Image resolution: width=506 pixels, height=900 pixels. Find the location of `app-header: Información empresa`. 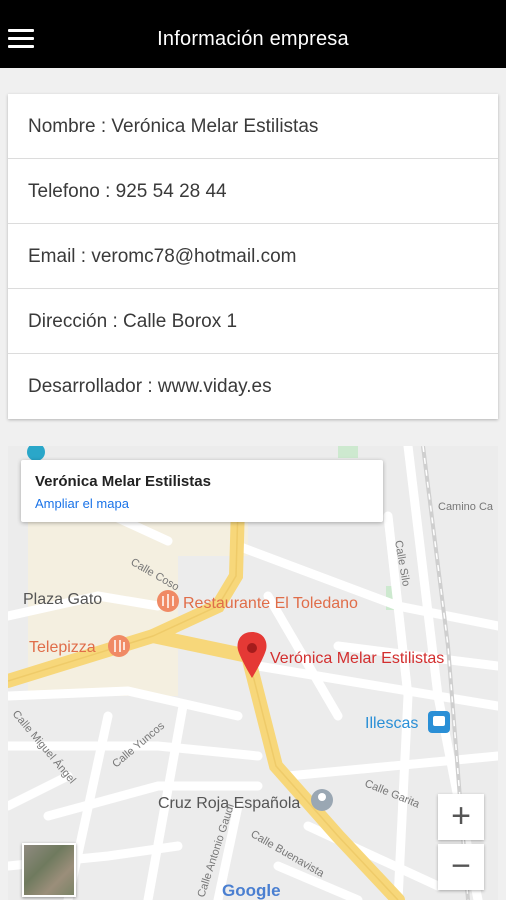

app-header: Información empresa is located at coordinates (253, 34).